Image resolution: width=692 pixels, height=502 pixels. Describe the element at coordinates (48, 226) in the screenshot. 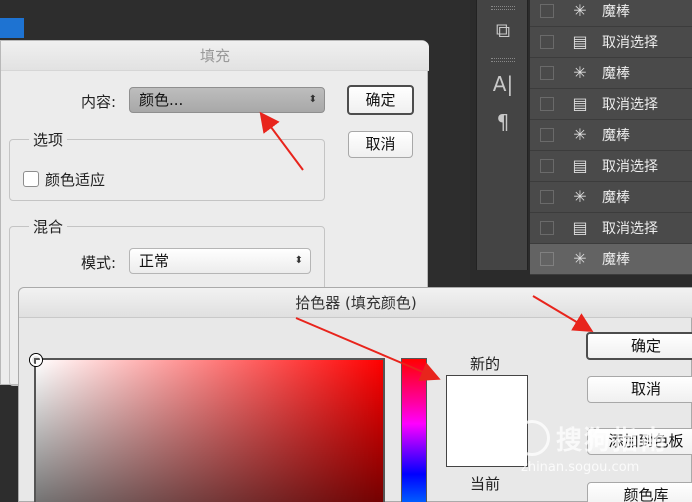

I see `blend-title: 混合` at that location.